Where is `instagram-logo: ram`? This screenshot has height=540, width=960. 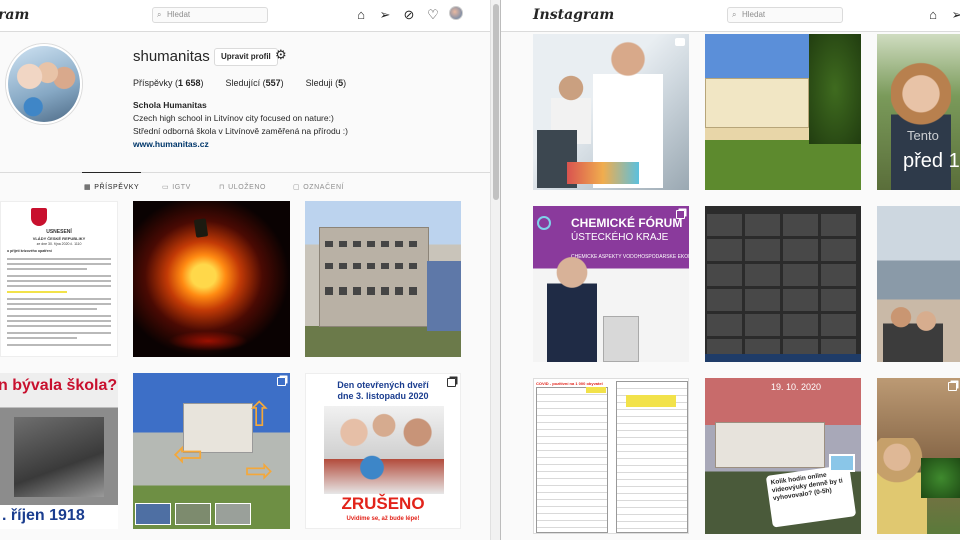
instagram-logo: ram is located at coordinates (14, 15).